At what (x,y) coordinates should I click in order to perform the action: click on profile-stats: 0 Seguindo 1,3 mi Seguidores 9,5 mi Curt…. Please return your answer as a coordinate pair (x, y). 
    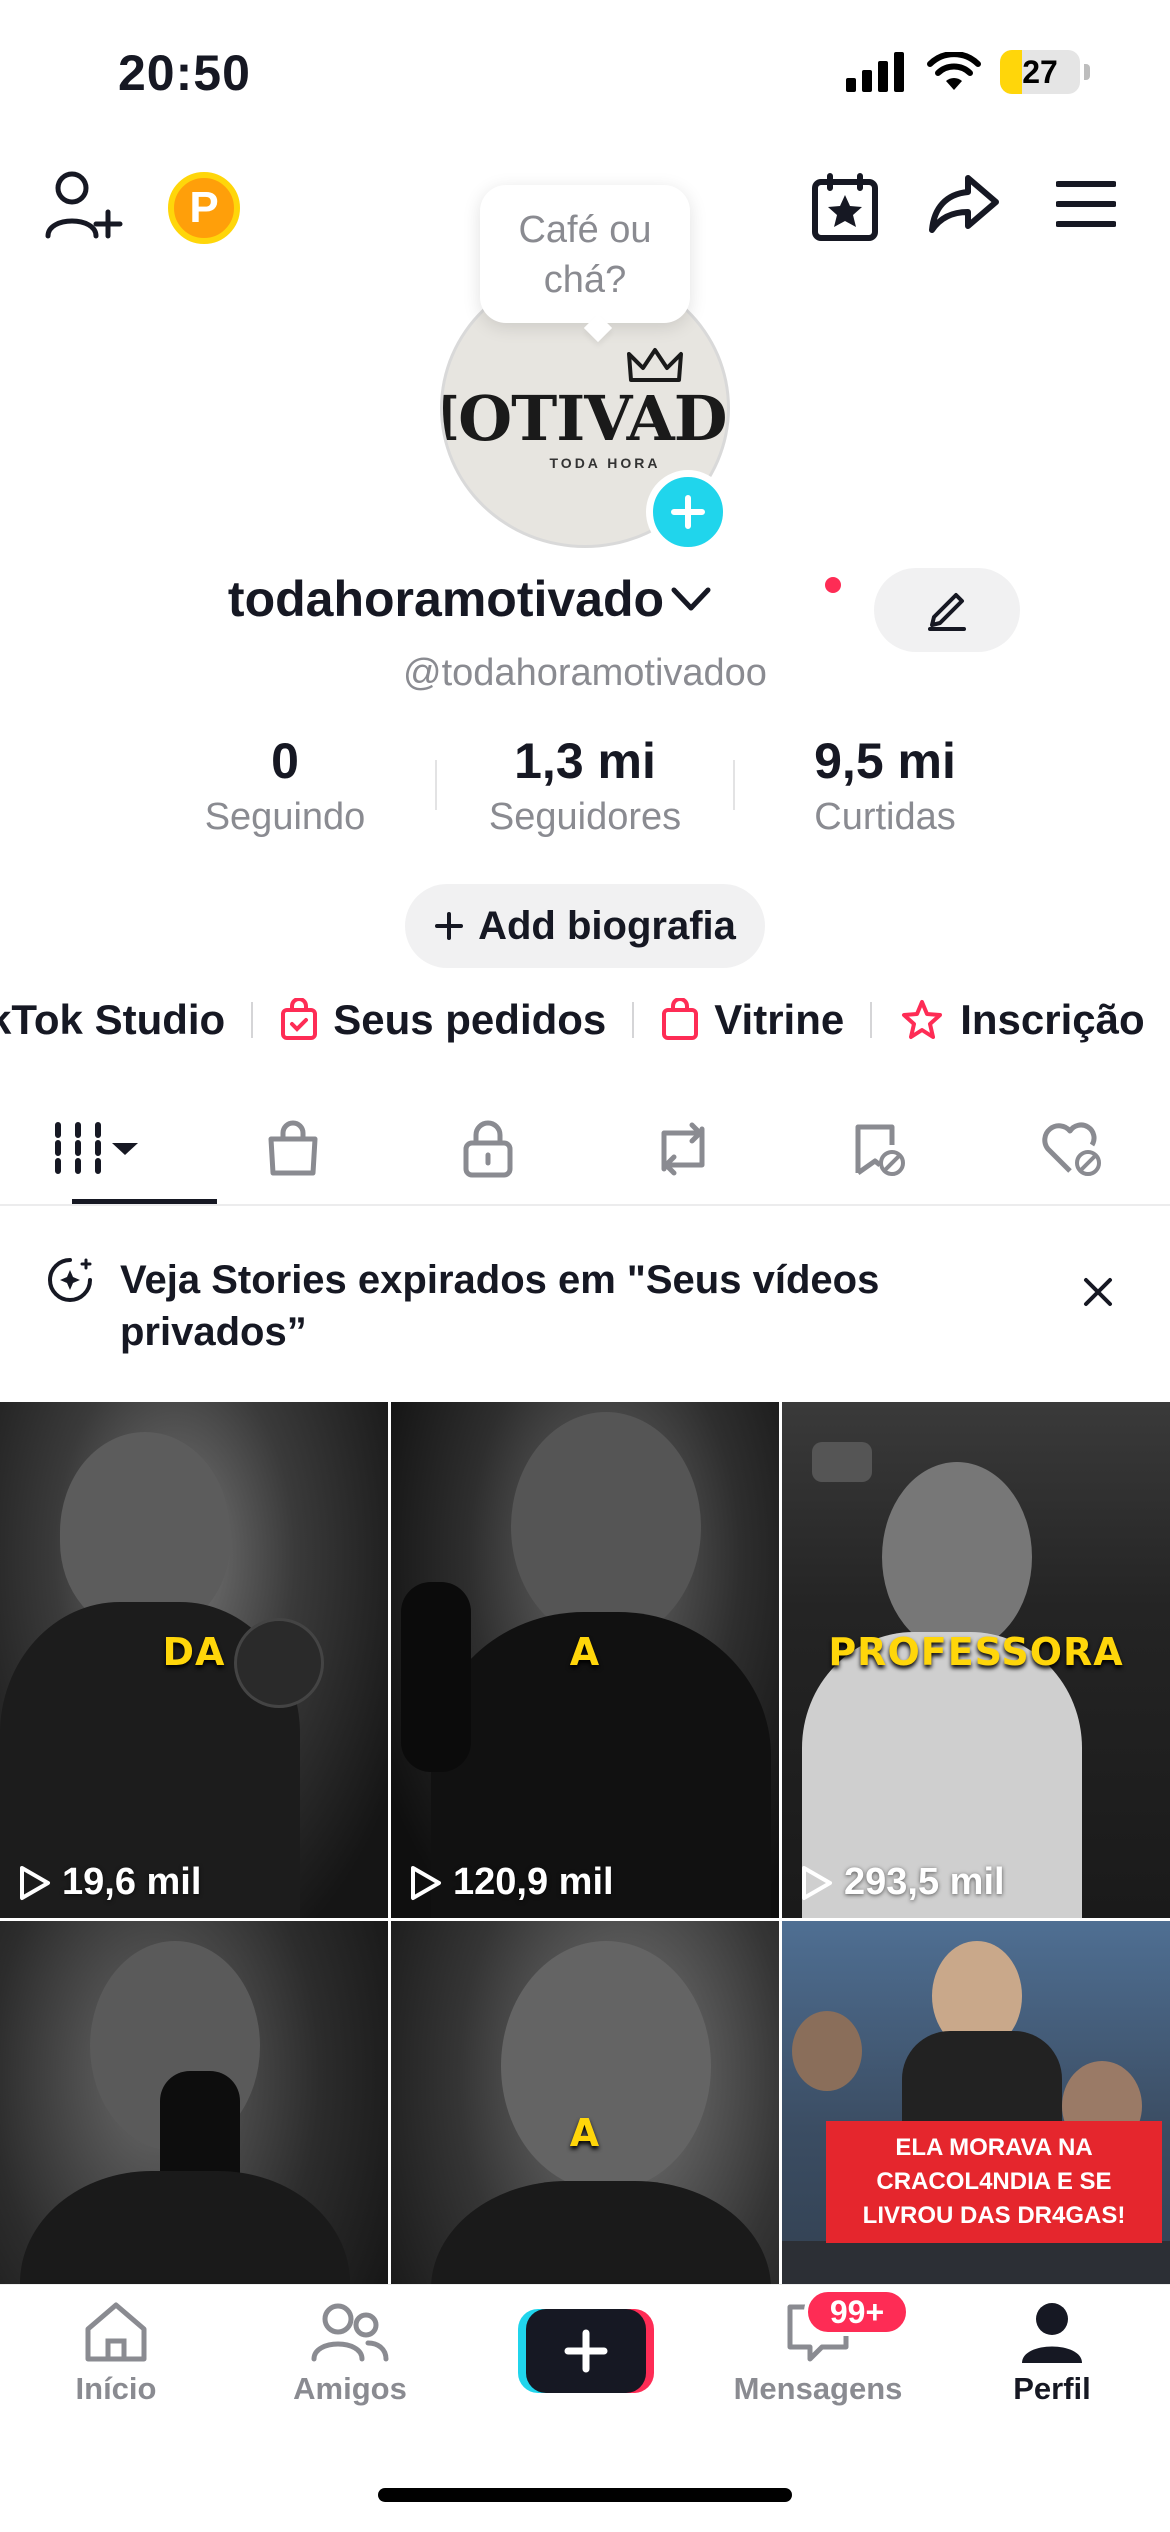
    Looking at the image, I should click on (585, 785).